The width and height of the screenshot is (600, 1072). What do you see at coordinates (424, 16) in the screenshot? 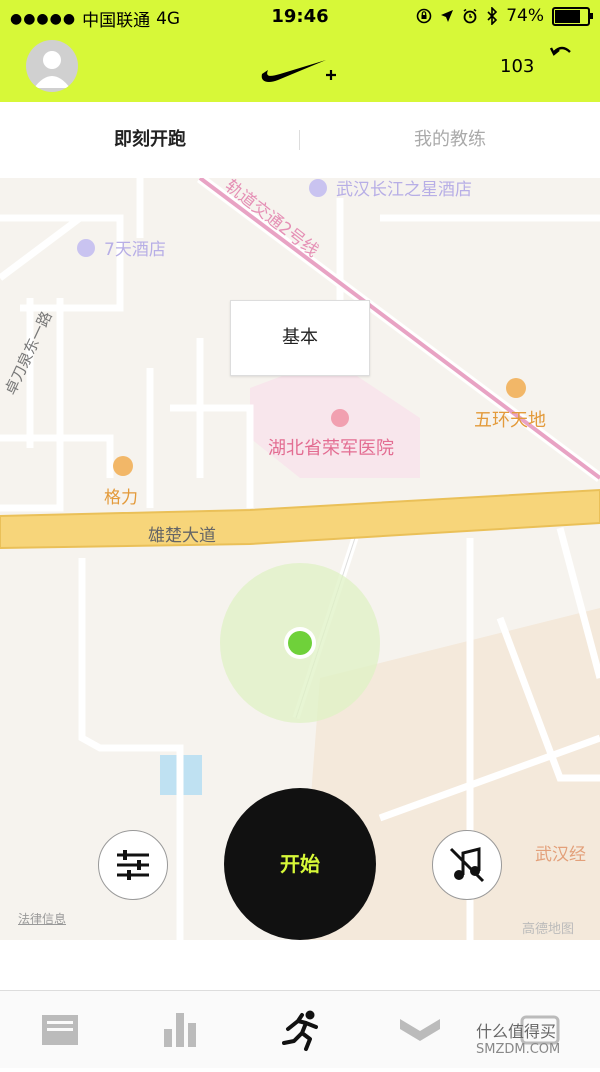
I see `orientation-lock-icon` at bounding box center [424, 16].